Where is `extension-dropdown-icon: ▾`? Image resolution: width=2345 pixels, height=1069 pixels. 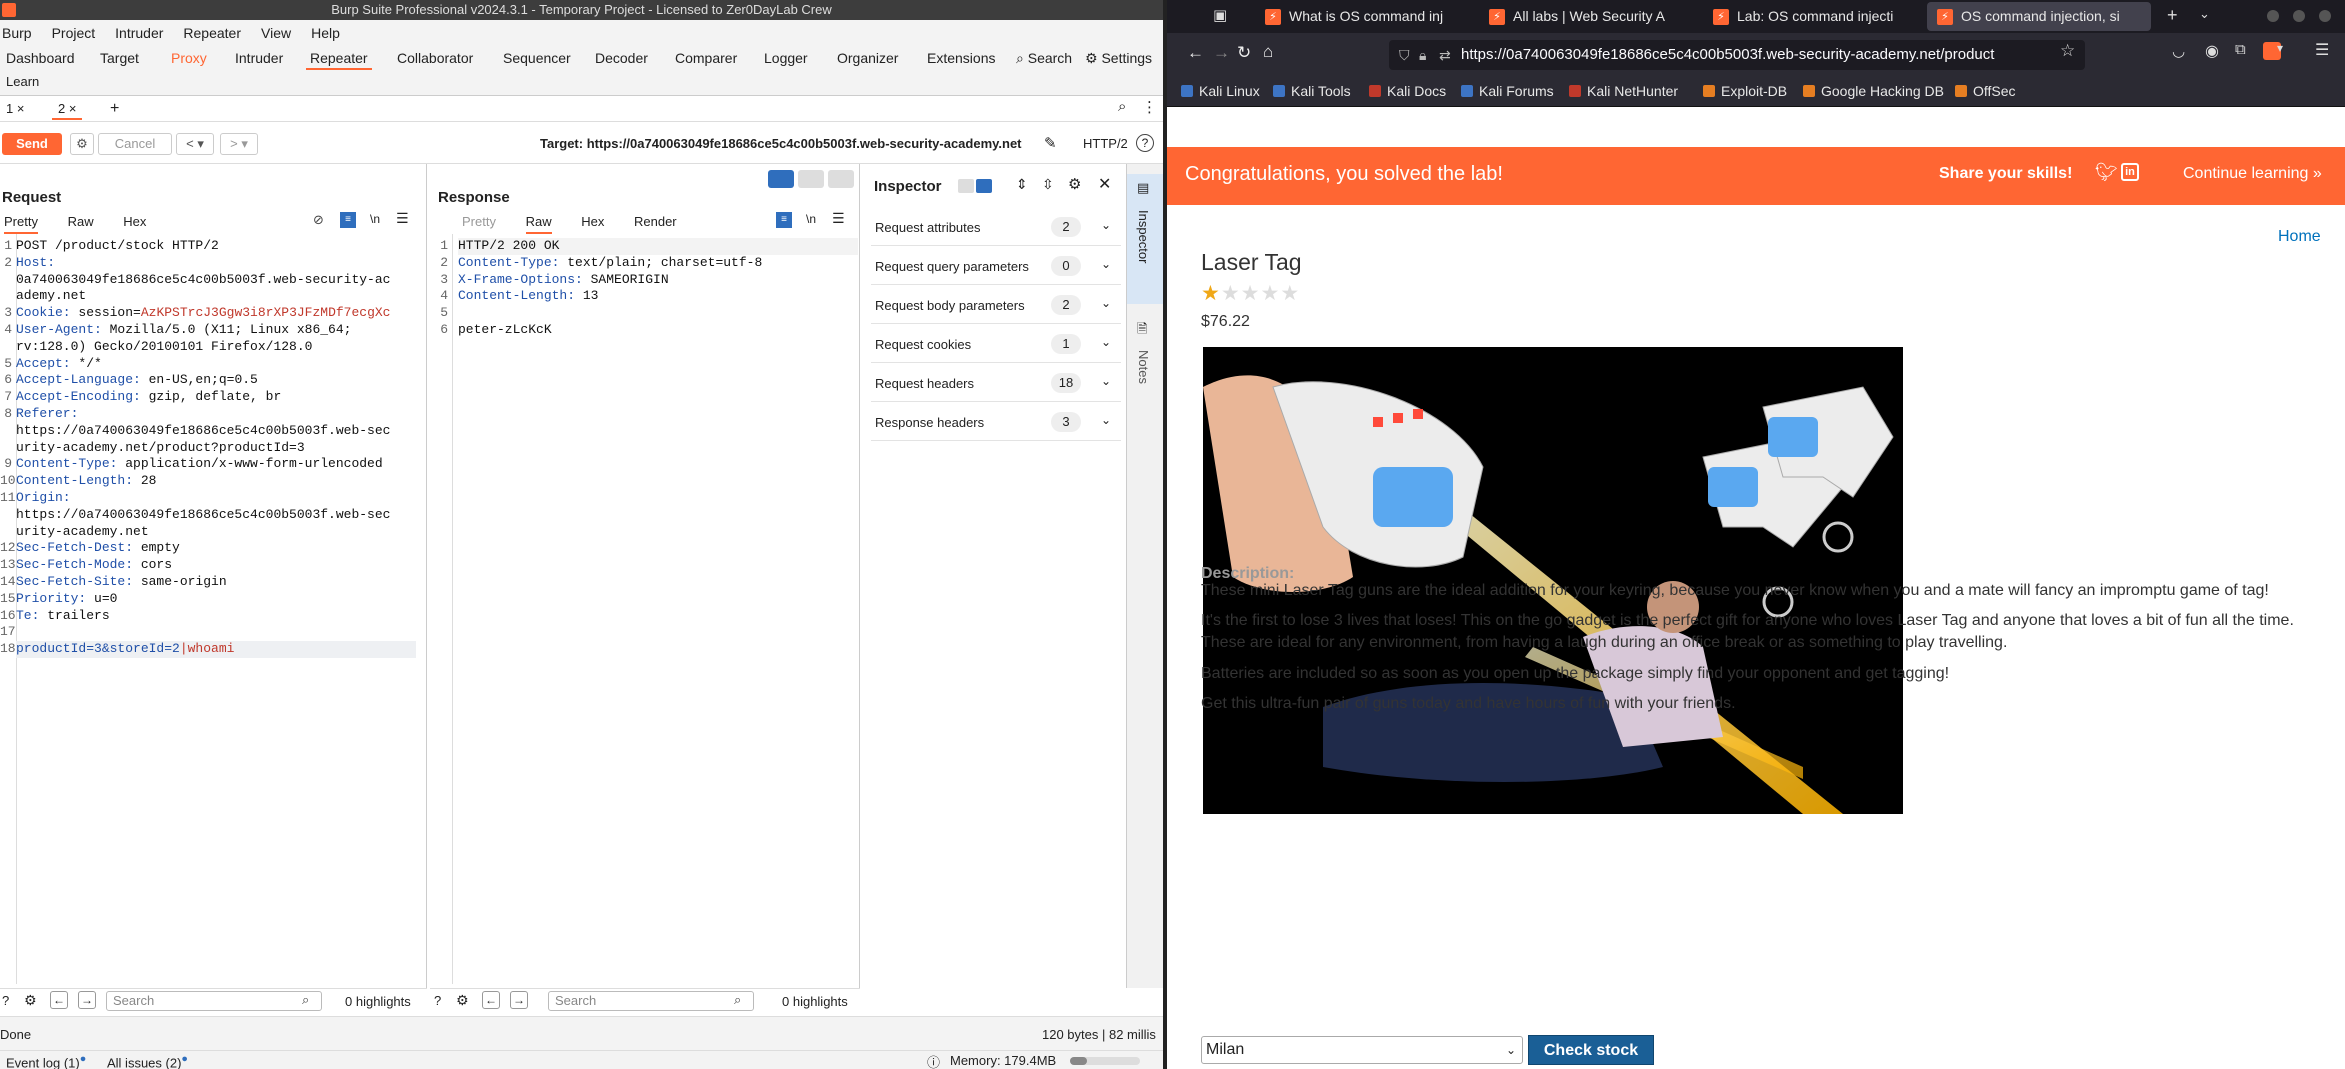 extension-dropdown-icon: ▾ is located at coordinates (2280, 48).